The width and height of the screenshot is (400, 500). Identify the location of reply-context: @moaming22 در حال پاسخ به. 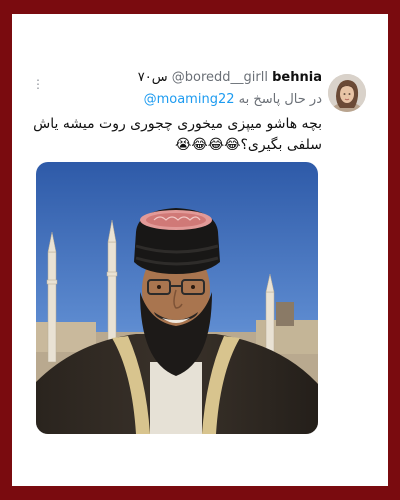
(177, 101).